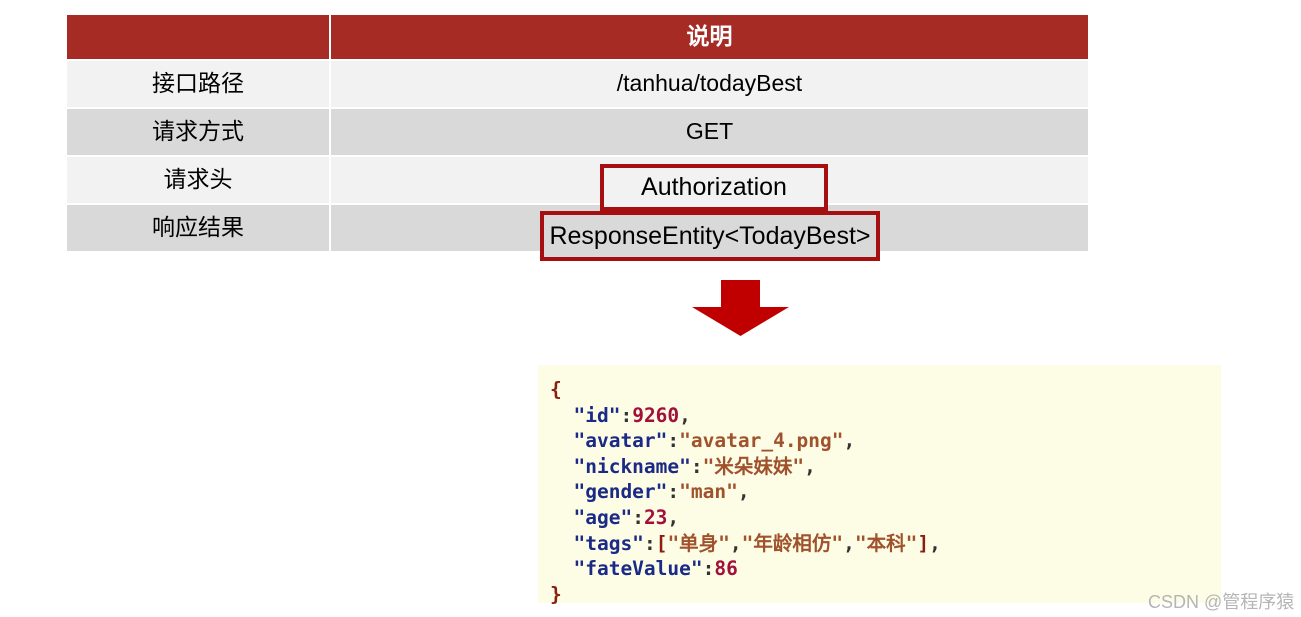  Describe the element at coordinates (885, 467) in the screenshot. I see `json-line: "nickname":"米朵妹妹",` at that location.